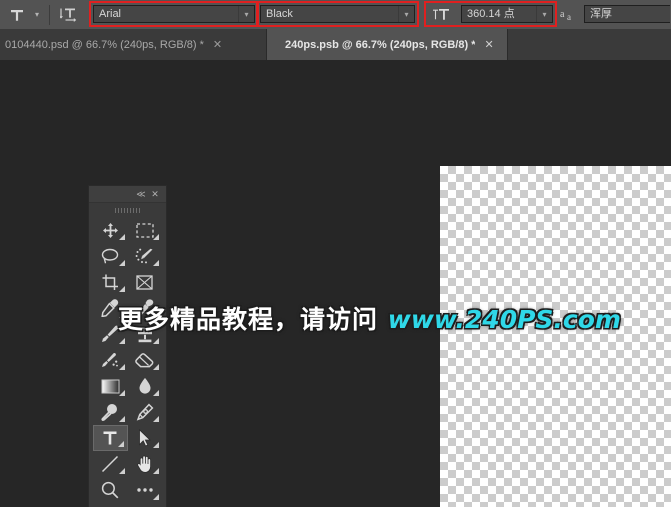 The width and height of the screenshot is (671, 507). I want to click on anti-alias-glyph: a a, so click(565, 15).